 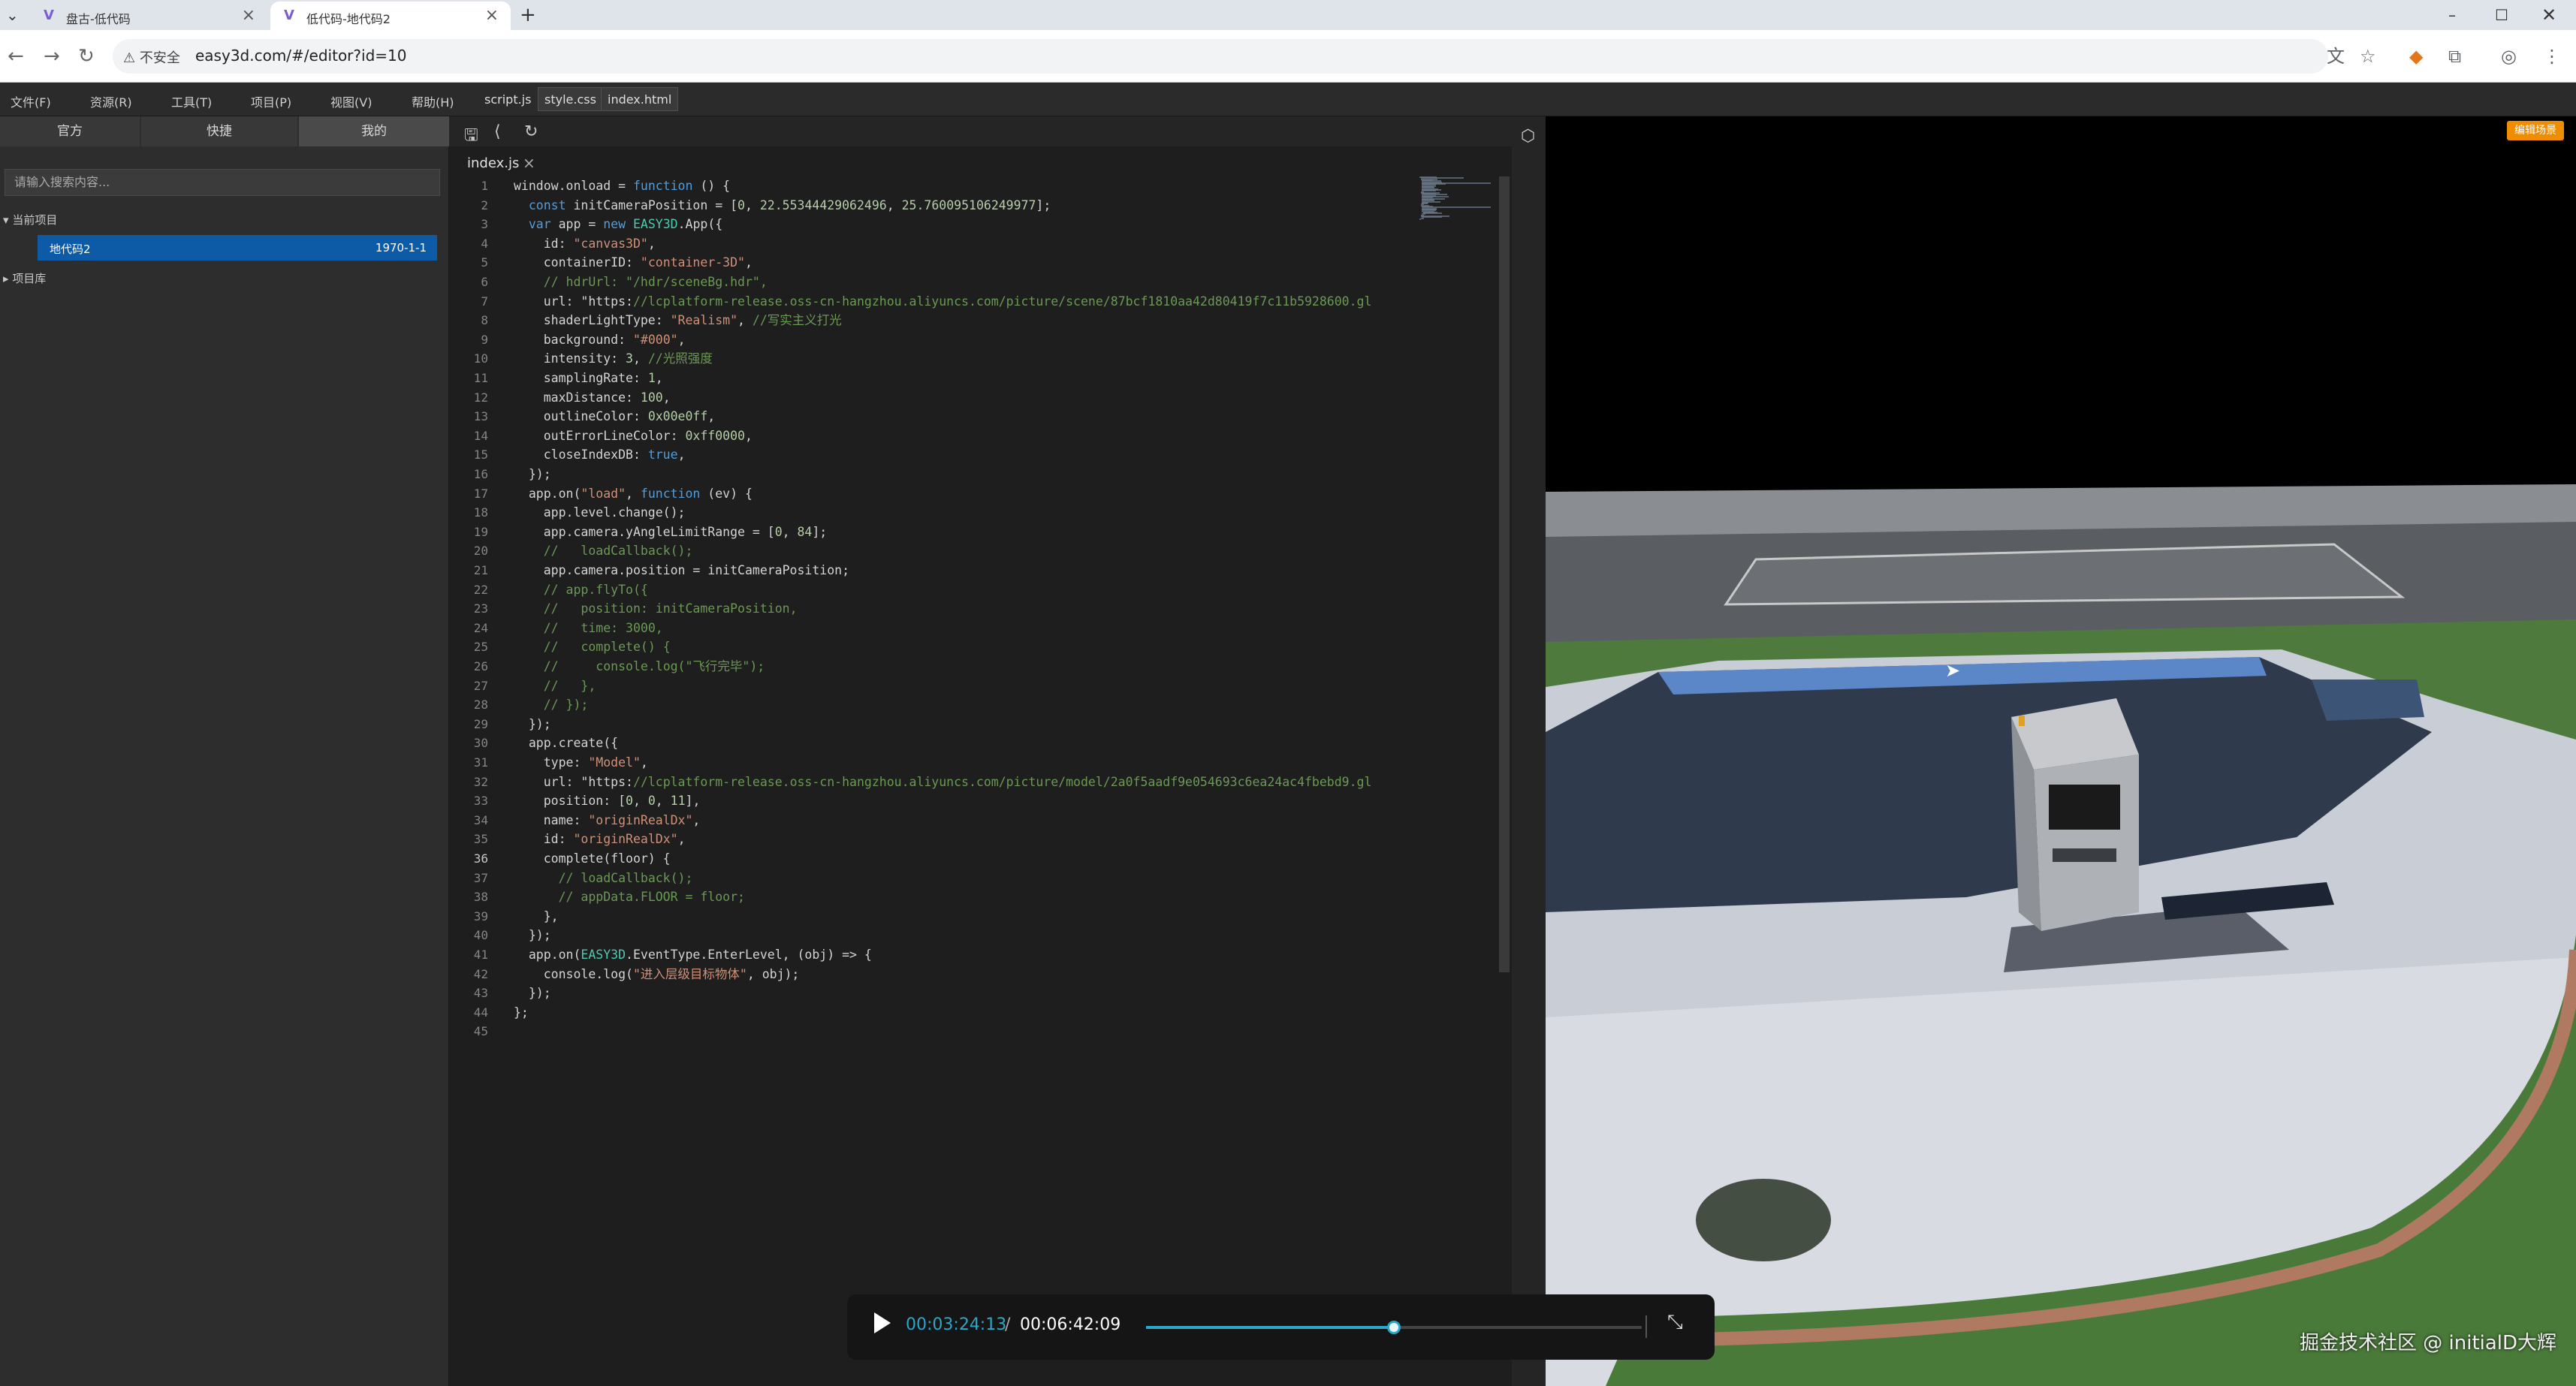 What do you see at coordinates (980, 131) in the screenshot?
I see `editor-toolbar: 🖫 ⟨ ↻` at bounding box center [980, 131].